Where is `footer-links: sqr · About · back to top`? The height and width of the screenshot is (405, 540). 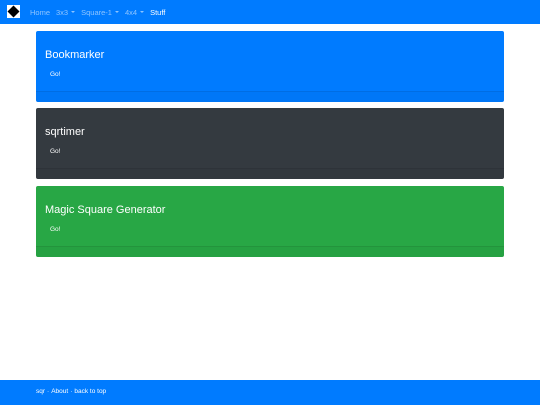 footer-links: sqr · About · back to top is located at coordinates (71, 391).